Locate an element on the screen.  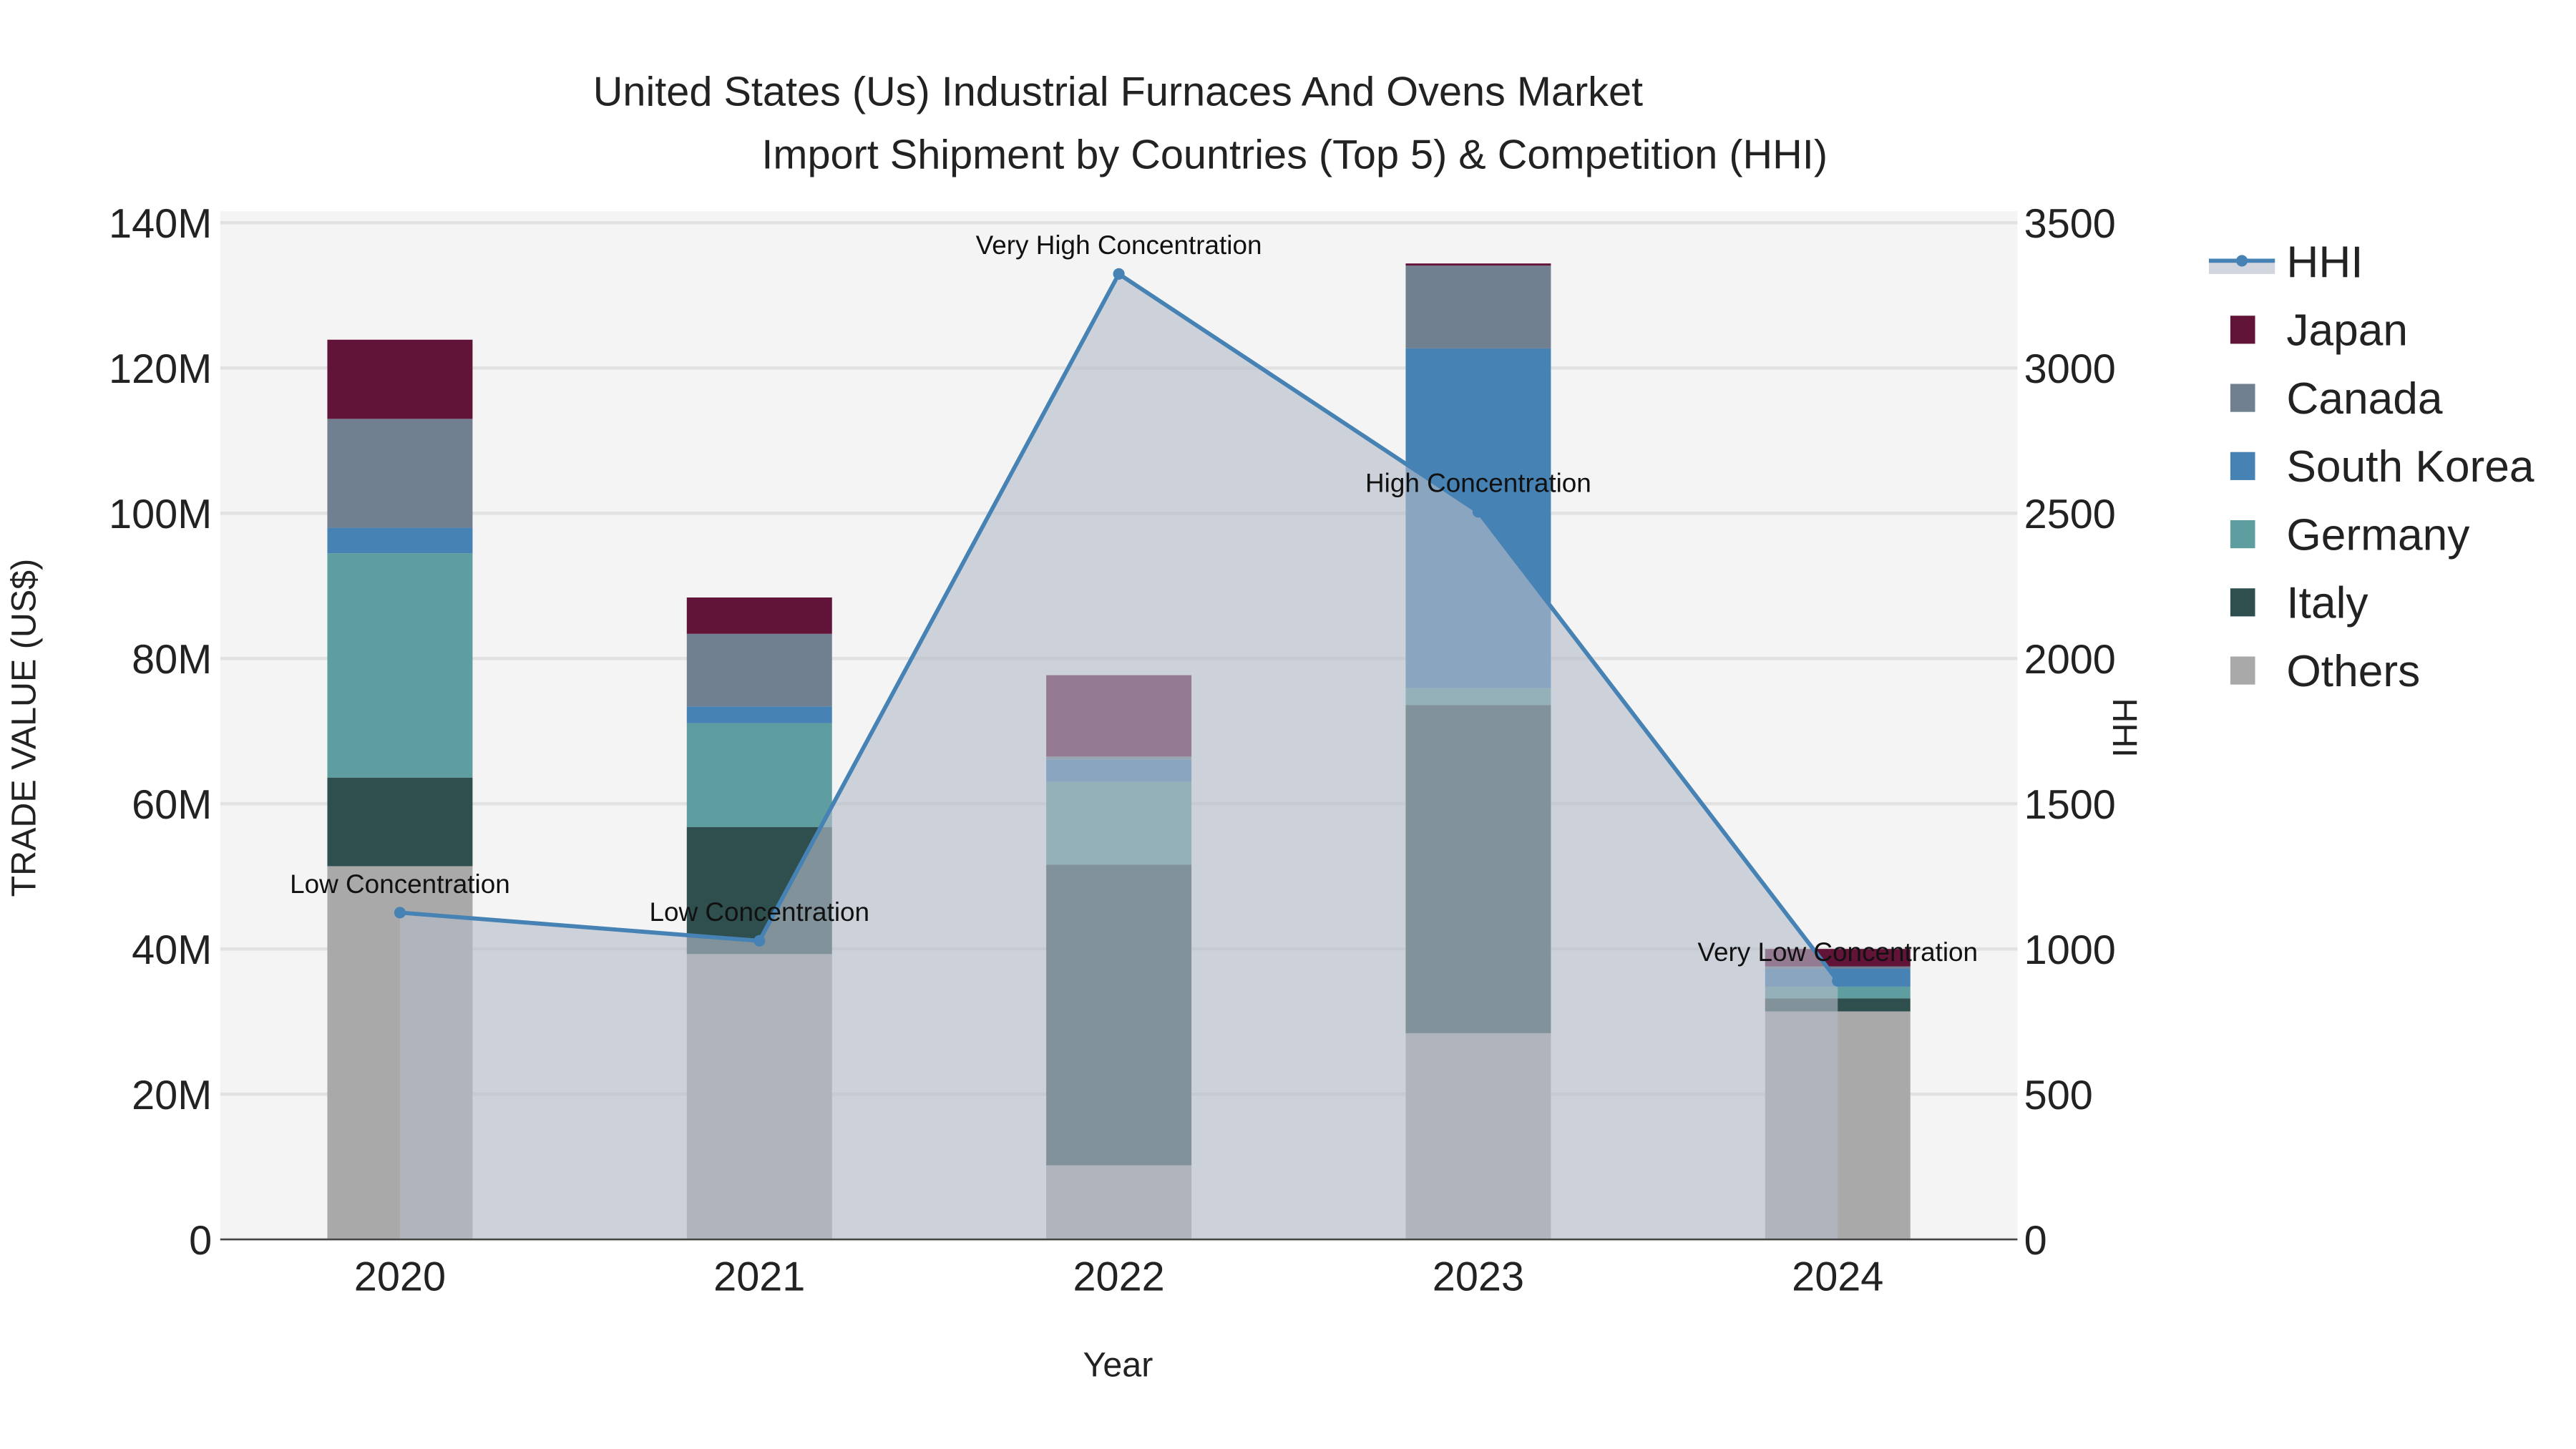
y-tick-label: 0 is located at coordinates (200, 1241).